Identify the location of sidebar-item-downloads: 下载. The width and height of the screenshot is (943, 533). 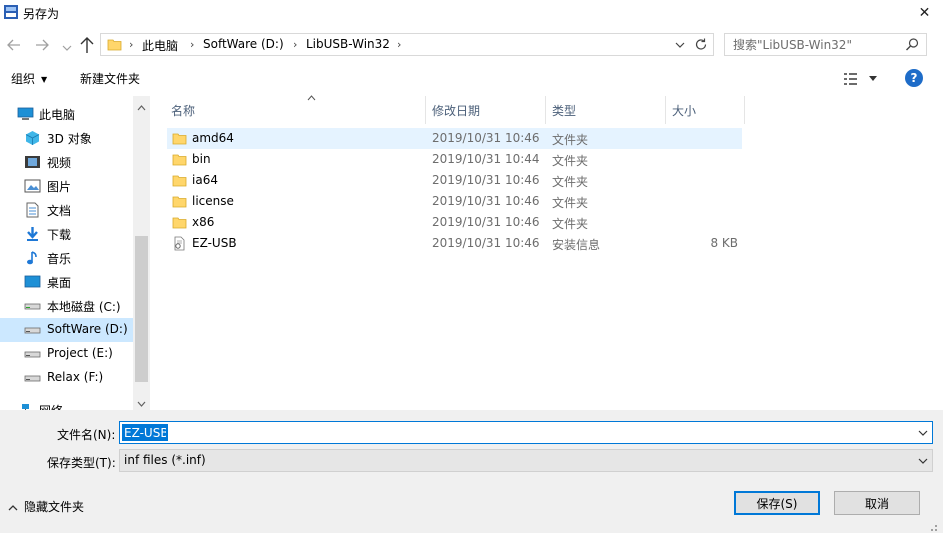
(66, 234).